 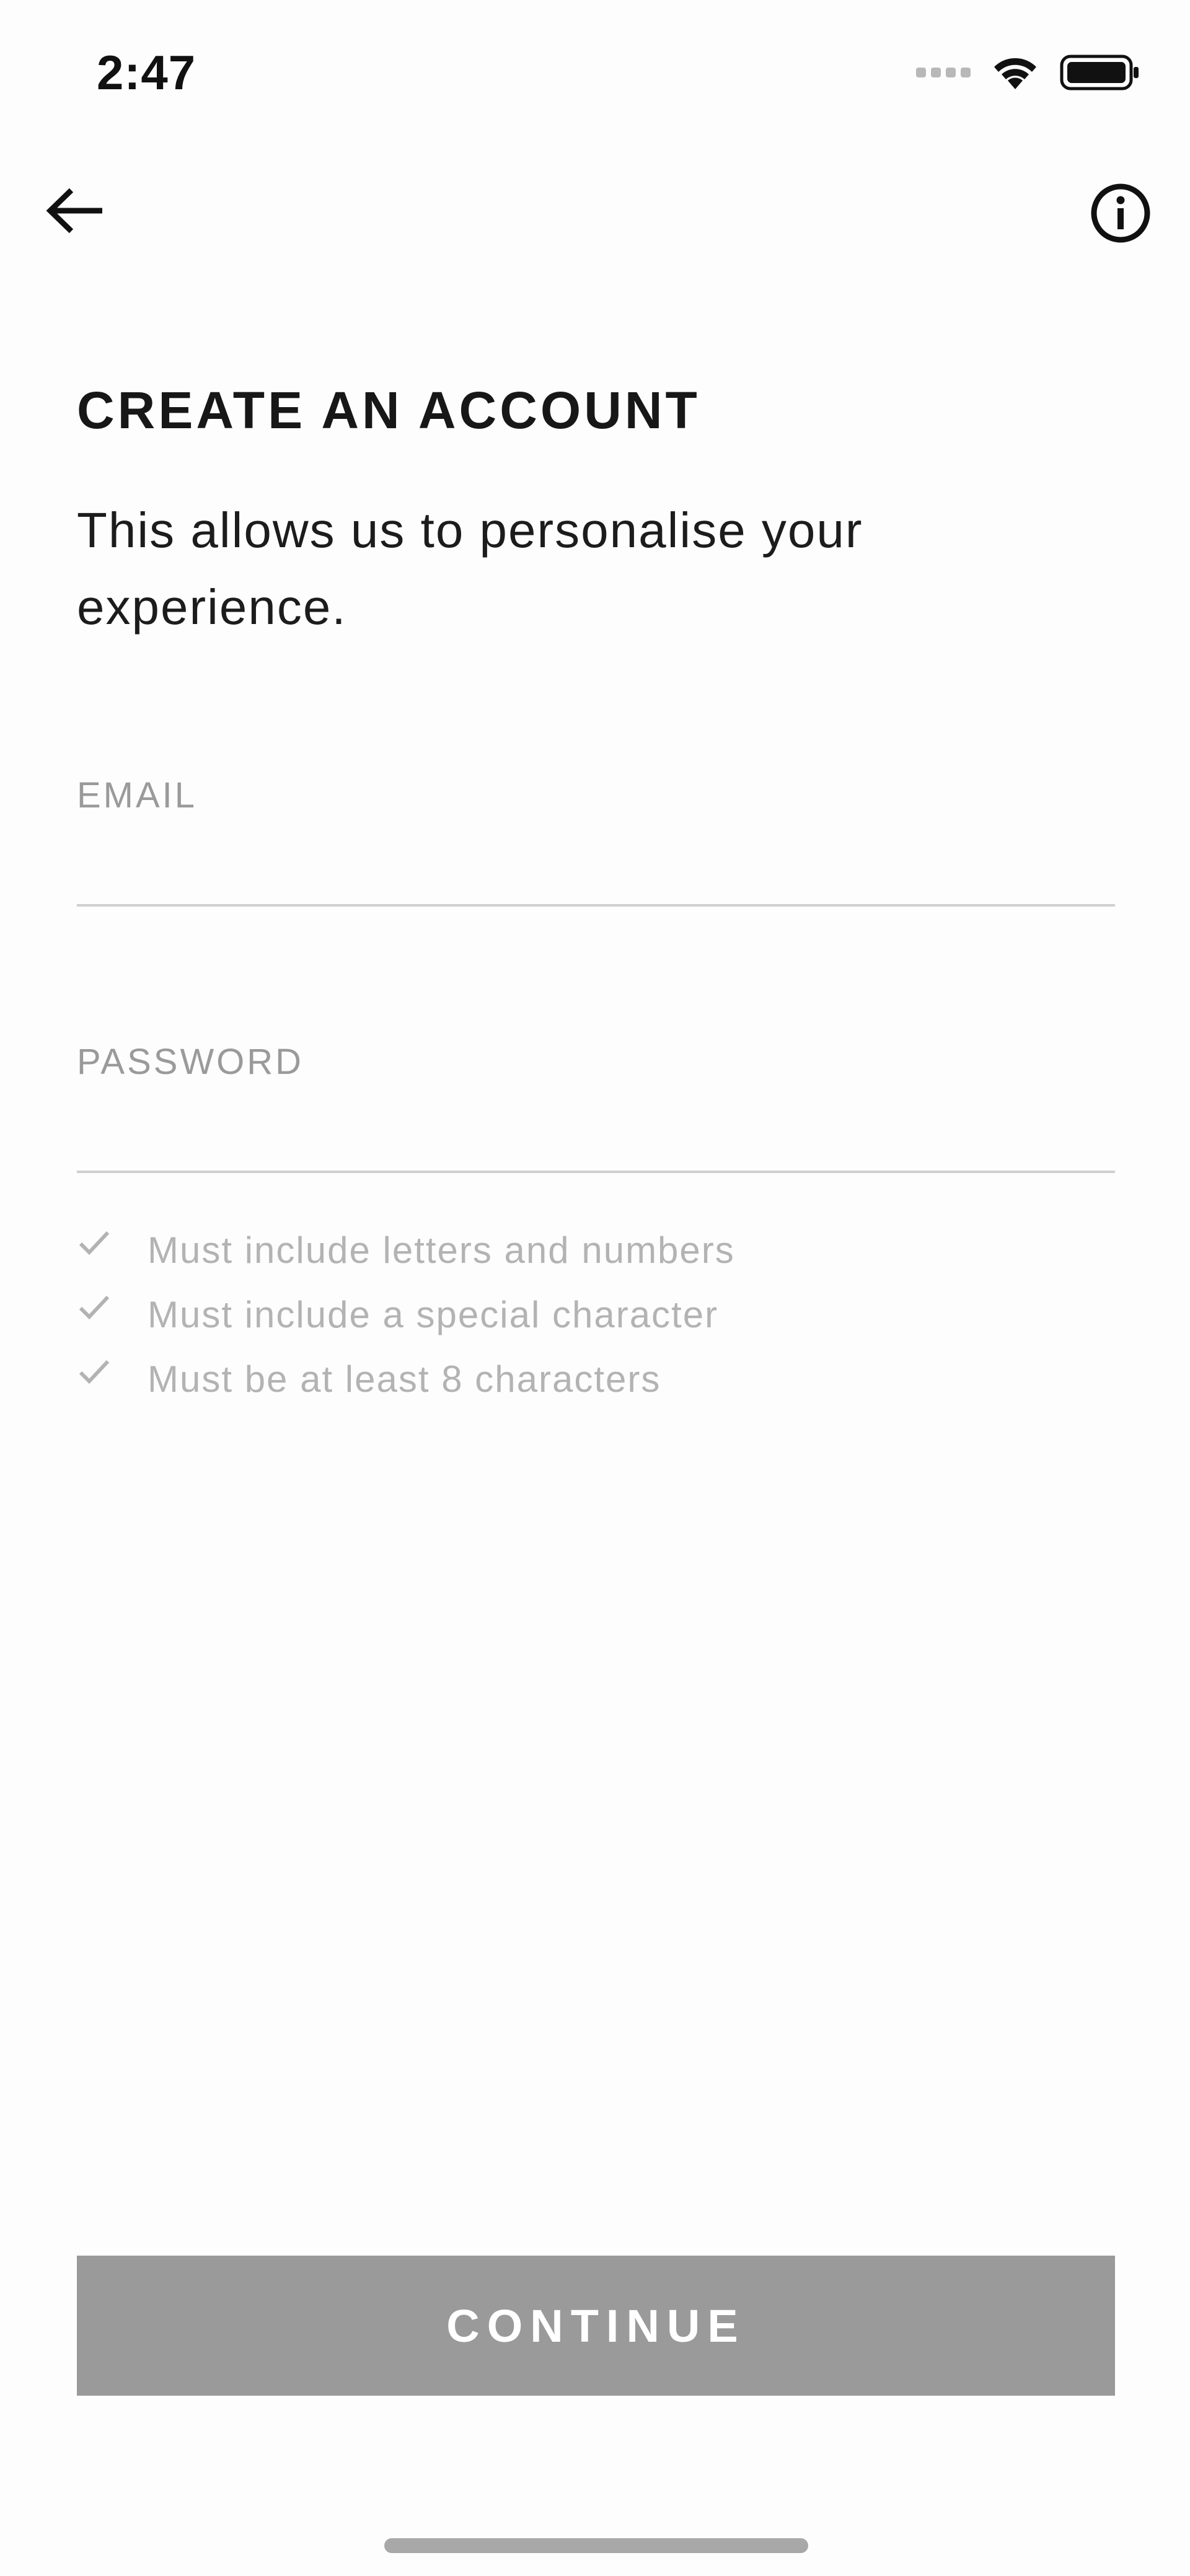 I want to click on password-rule: Must include letters and numbers, so click(x=573, y=1250).